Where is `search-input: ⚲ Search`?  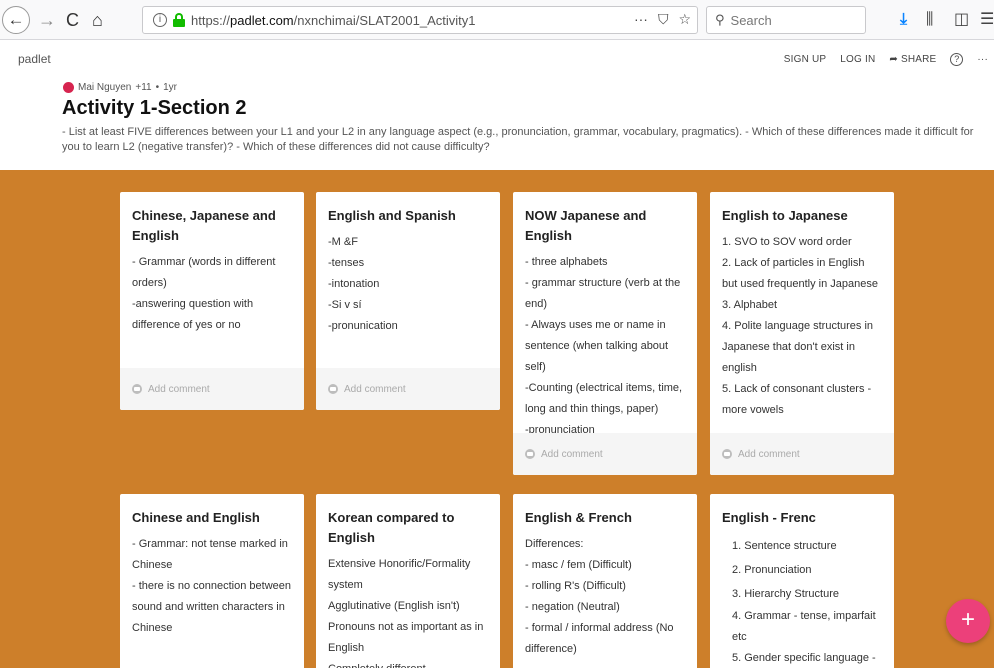 search-input: ⚲ Search is located at coordinates (786, 20).